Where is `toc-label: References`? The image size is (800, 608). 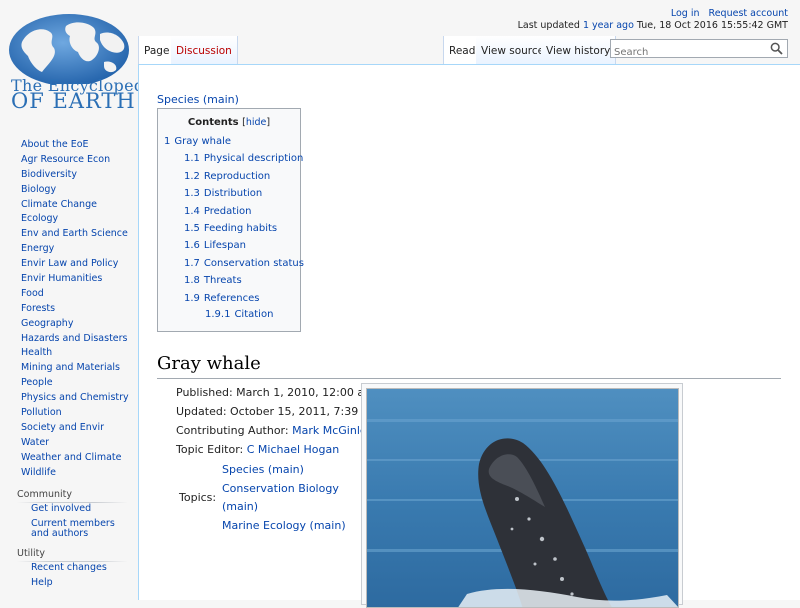
toc-label: References is located at coordinates (232, 298).